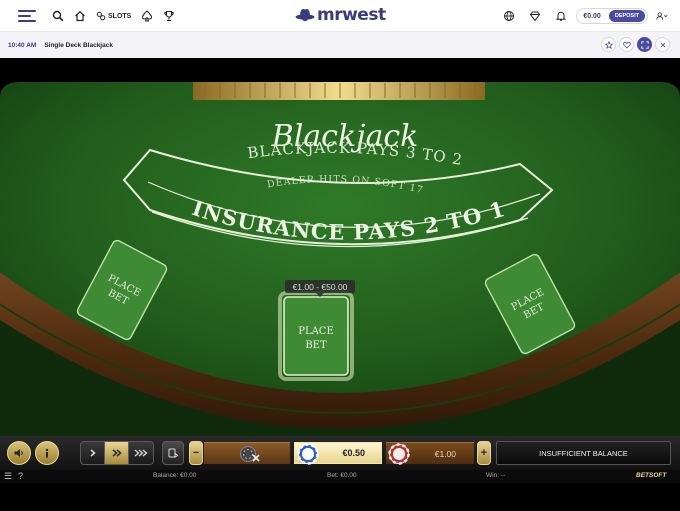  I want to click on speed-selector, so click(117, 453).